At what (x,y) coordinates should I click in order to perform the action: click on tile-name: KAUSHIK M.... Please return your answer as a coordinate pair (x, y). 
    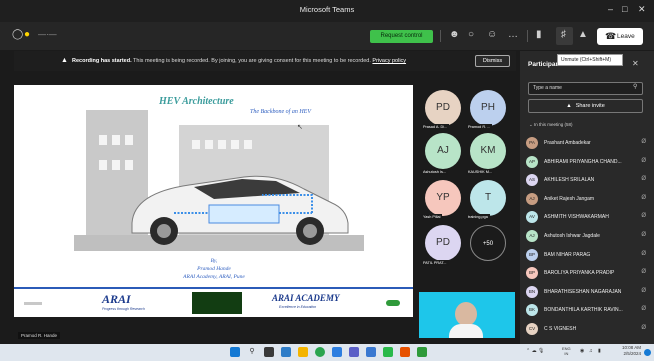
    Looking at the image, I should click on (480, 172).